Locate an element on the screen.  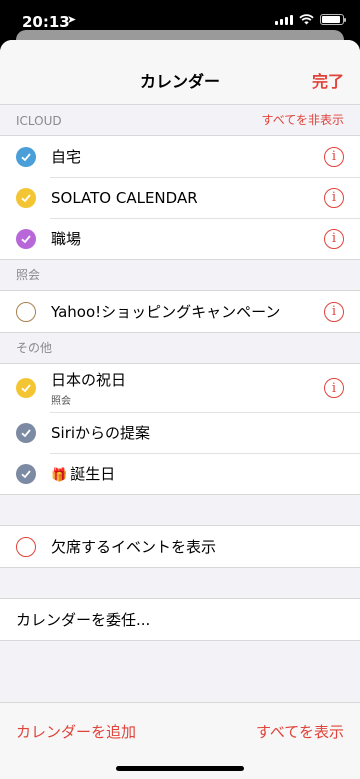
calendar-name: SOLATO CALENDAR is located at coordinates (124, 197).